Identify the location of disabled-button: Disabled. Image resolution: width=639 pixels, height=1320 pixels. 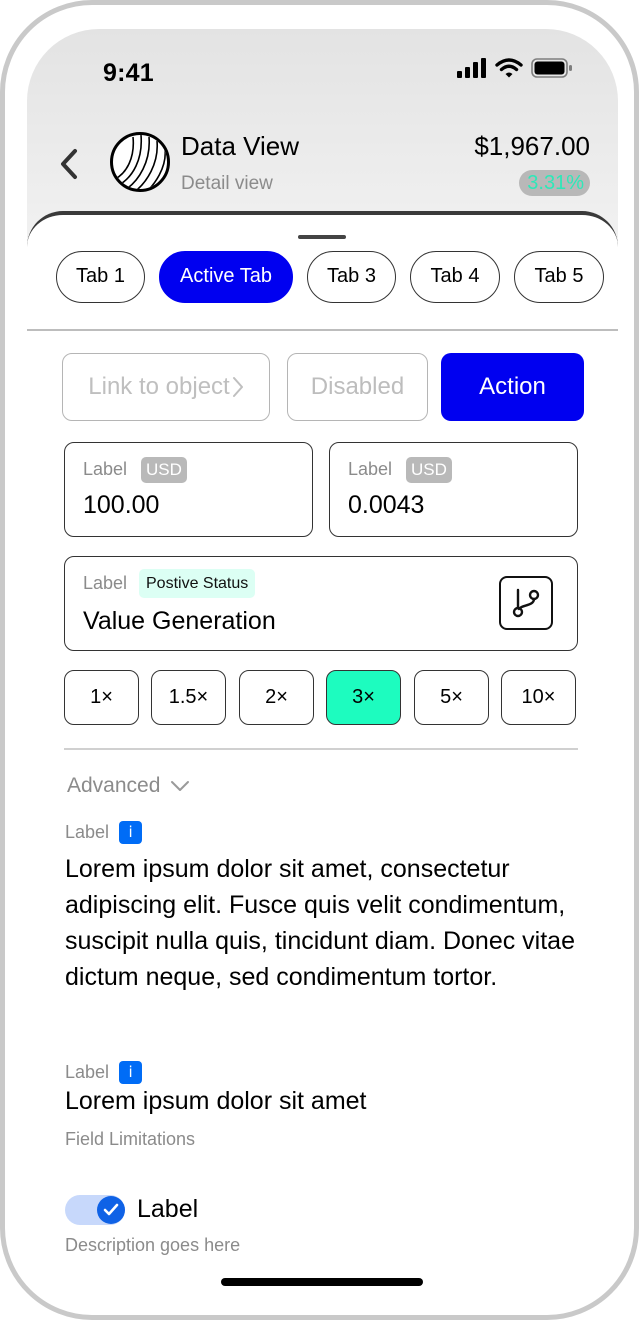
(357, 387).